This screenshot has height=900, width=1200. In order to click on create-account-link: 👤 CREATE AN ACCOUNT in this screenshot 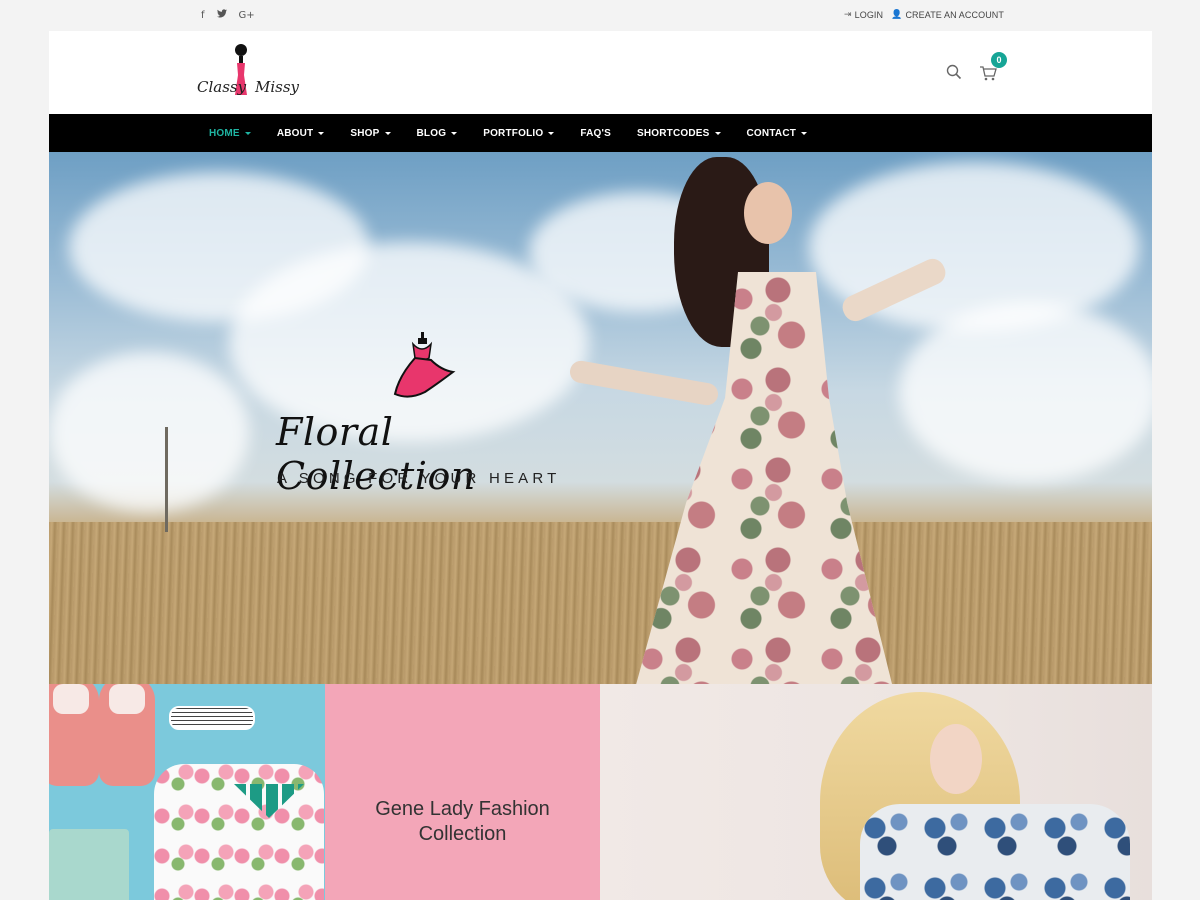, I will do `click(947, 15)`.